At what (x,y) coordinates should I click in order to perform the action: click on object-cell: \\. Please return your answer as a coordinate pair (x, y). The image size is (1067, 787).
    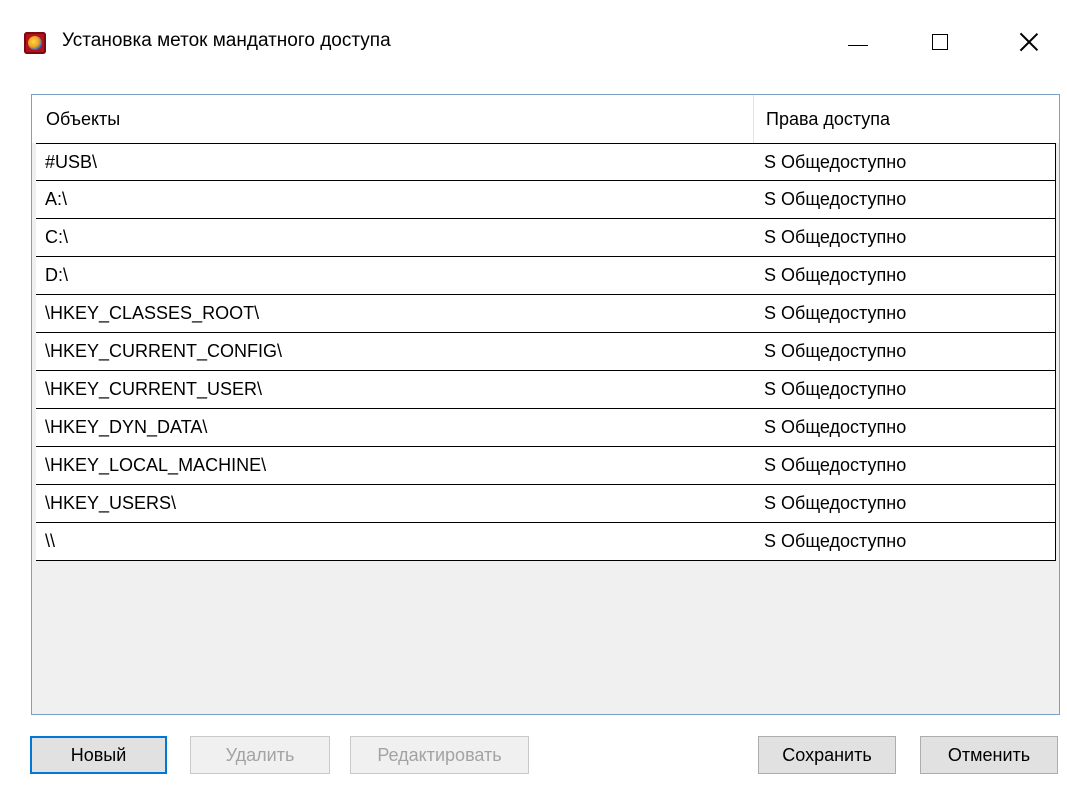
    Looking at the image, I should click on (395, 542).